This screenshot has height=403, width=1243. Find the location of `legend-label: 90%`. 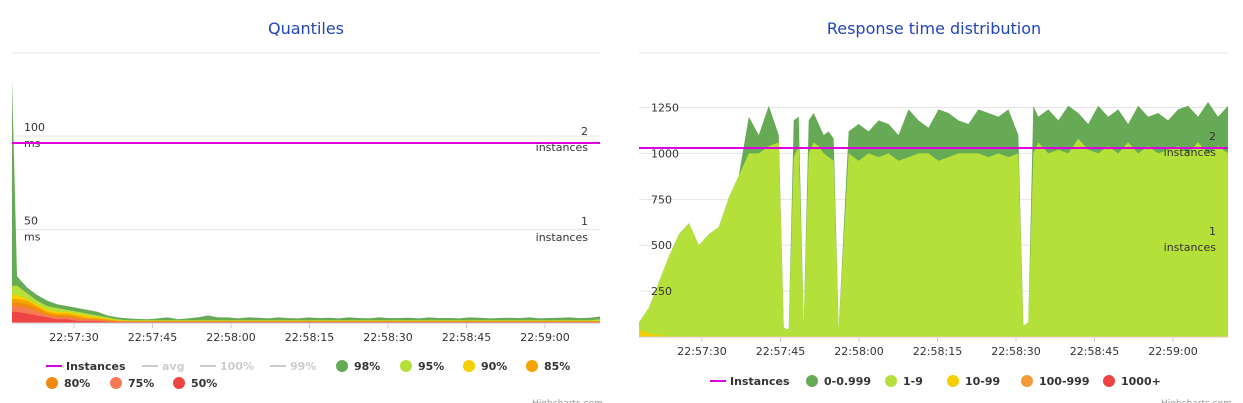

legend-label: 90% is located at coordinates (494, 366).